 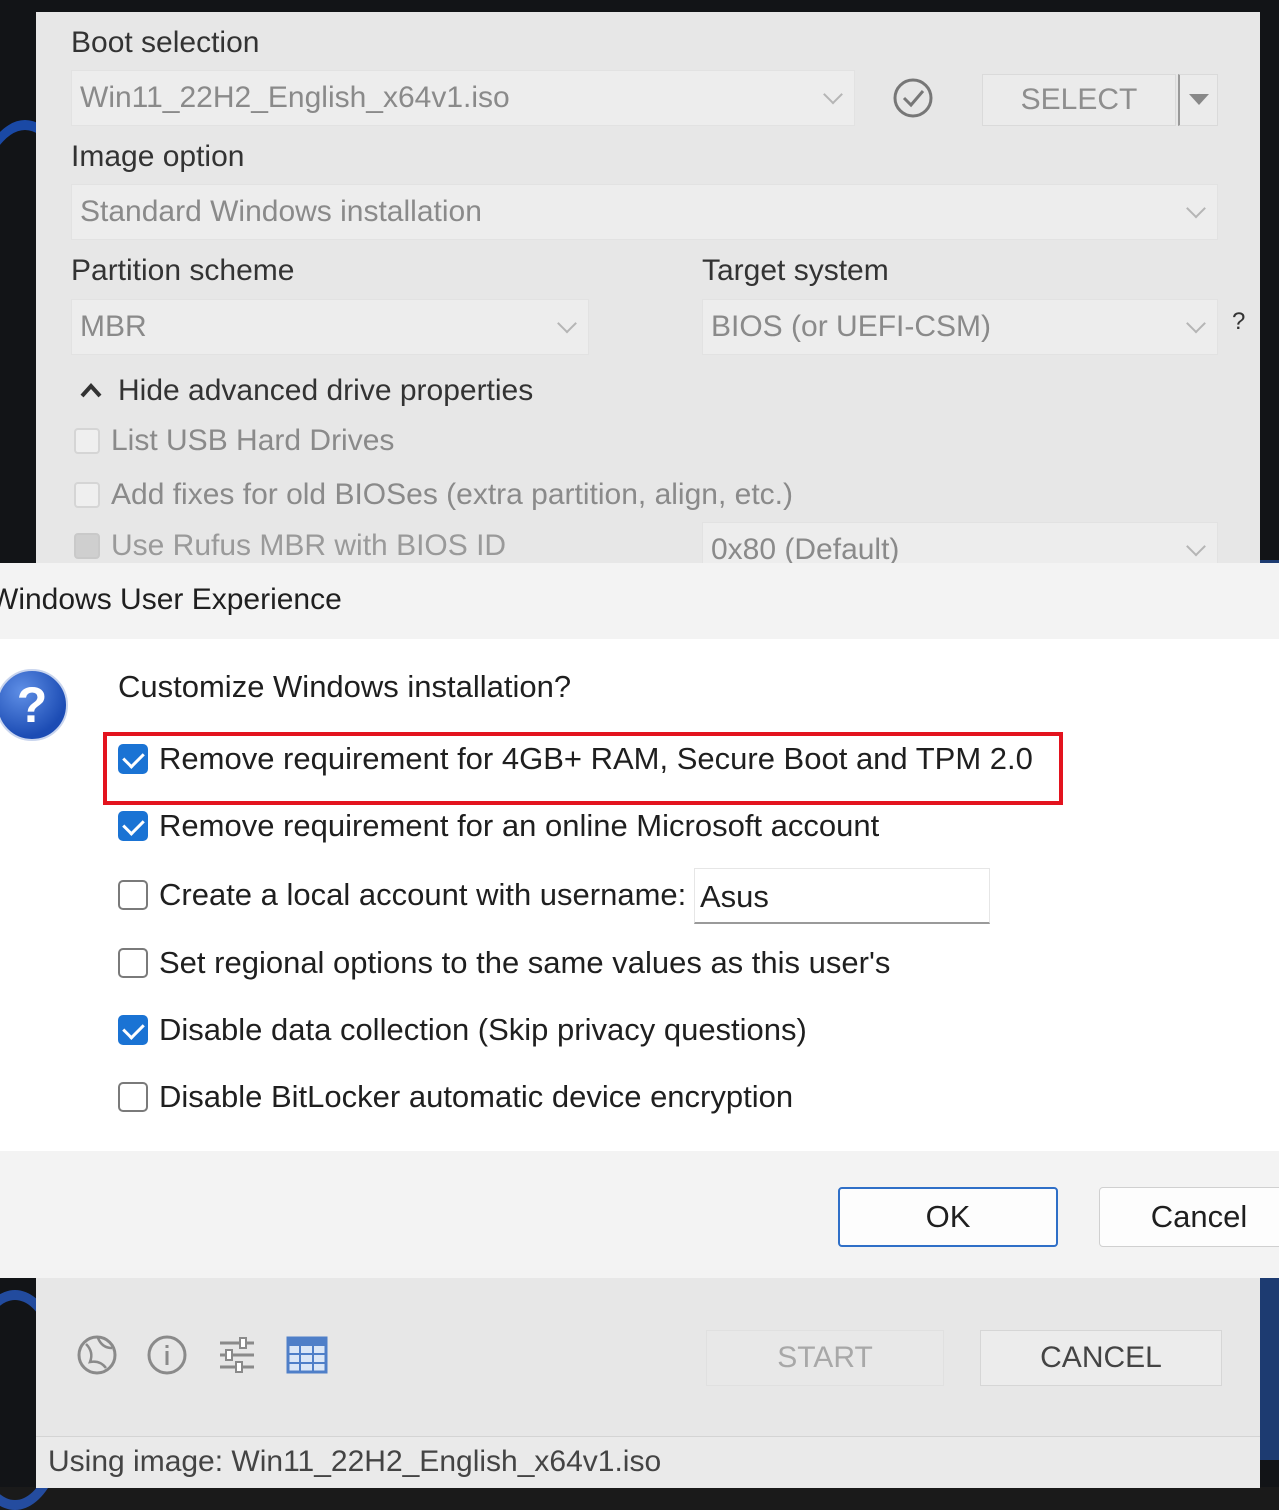 What do you see at coordinates (825, 1358) in the screenshot?
I see `start-button: START` at bounding box center [825, 1358].